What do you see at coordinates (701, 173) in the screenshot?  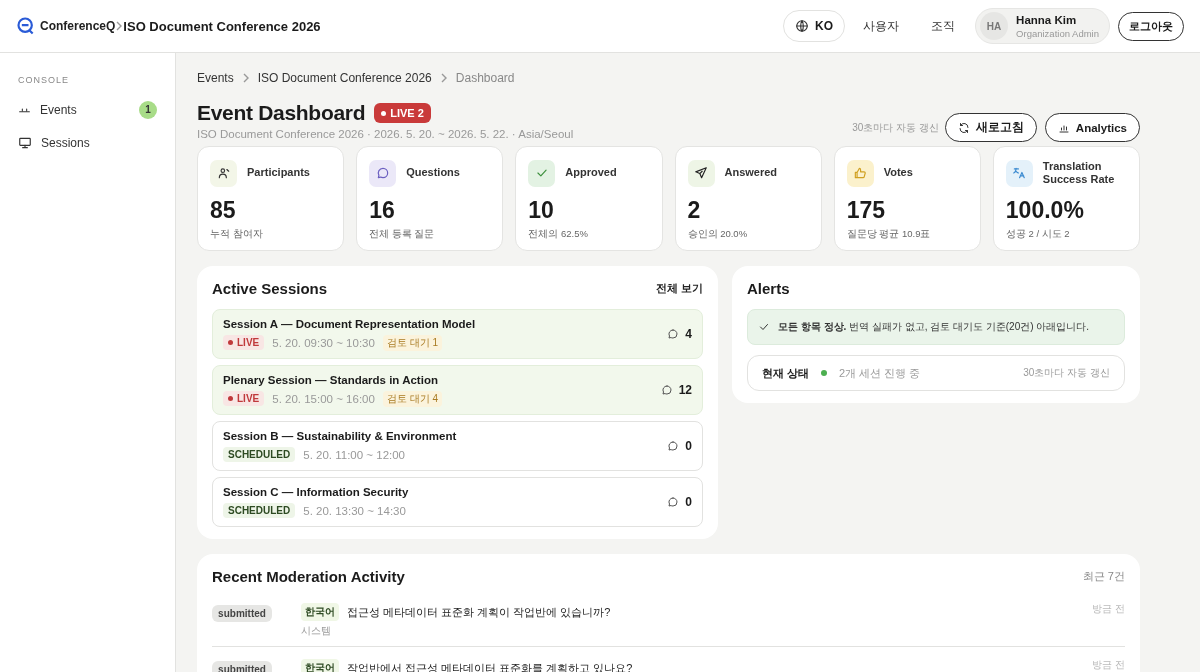 I see `send-icon` at bounding box center [701, 173].